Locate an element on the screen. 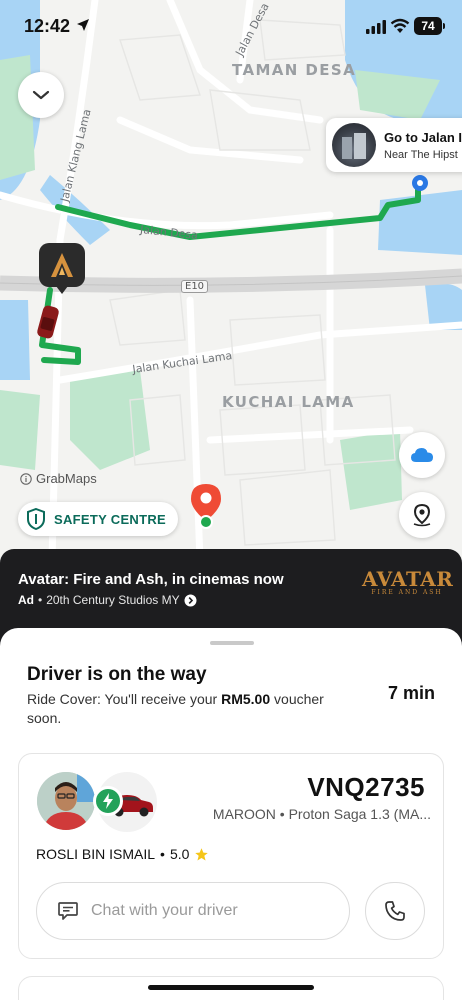 This screenshot has height=1000, width=462. ad-sponsor: 20th Century Studios MY is located at coordinates (113, 600).